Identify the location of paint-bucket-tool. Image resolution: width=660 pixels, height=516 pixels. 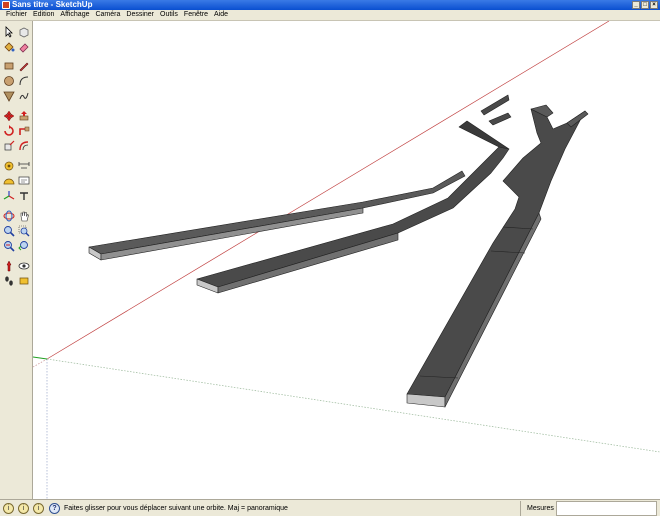
(9, 47).